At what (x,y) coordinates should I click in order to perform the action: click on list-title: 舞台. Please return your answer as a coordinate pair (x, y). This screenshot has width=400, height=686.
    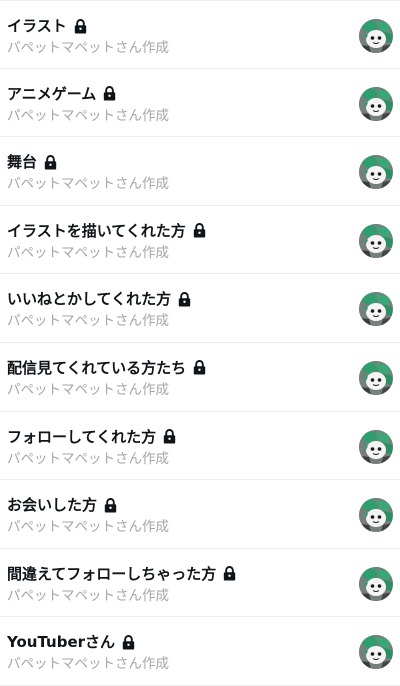
    Looking at the image, I should click on (22, 162).